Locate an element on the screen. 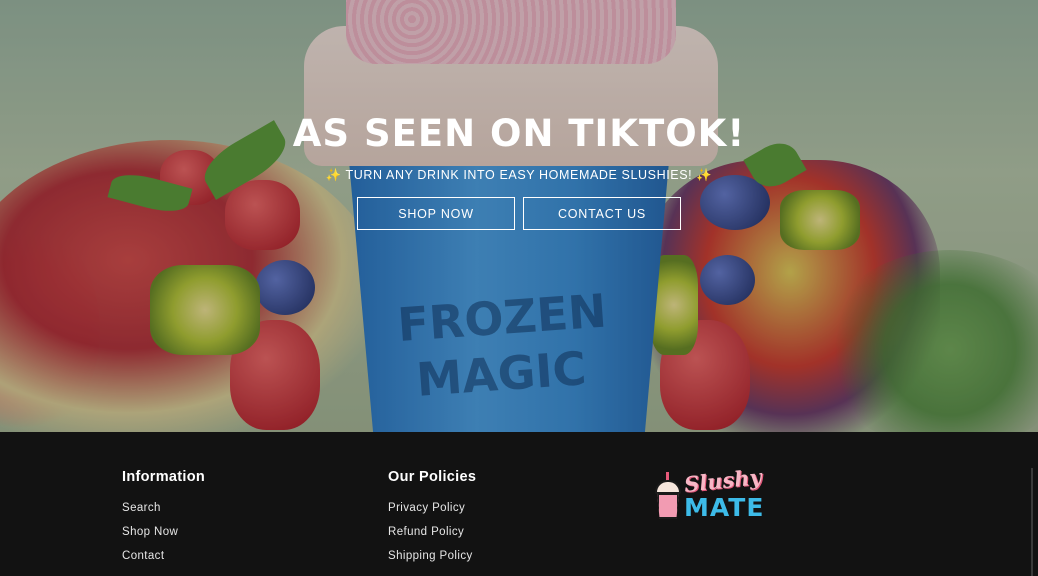 This screenshot has width=1038, height=576. footer-information-column: Information Search Shop Now Contact is located at coordinates (163, 521).